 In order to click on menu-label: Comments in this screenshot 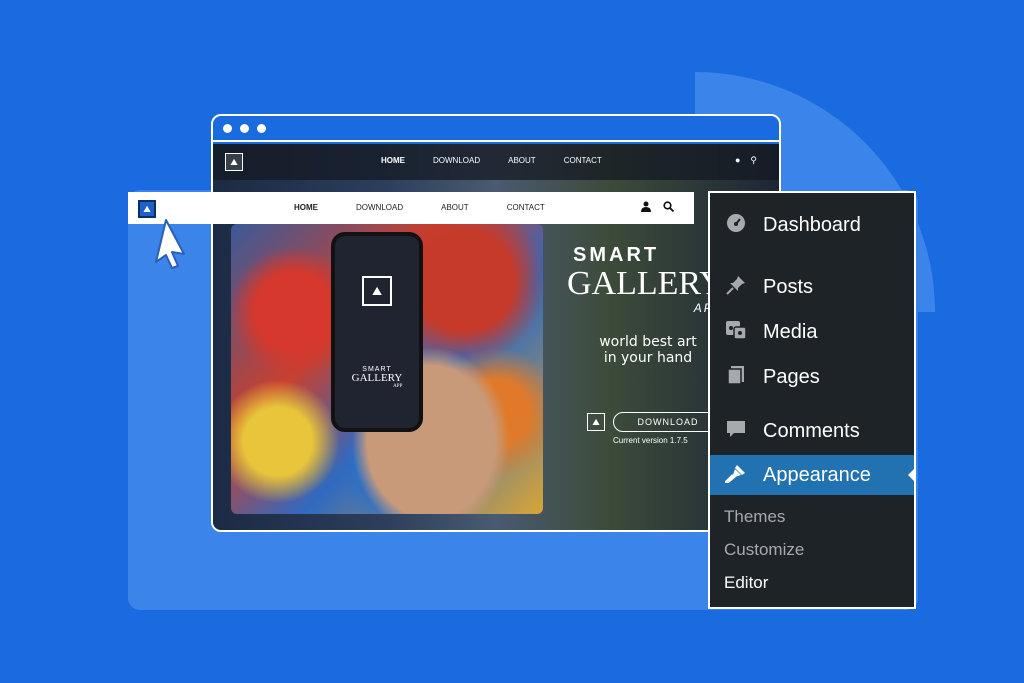, I will do `click(811, 430)`.